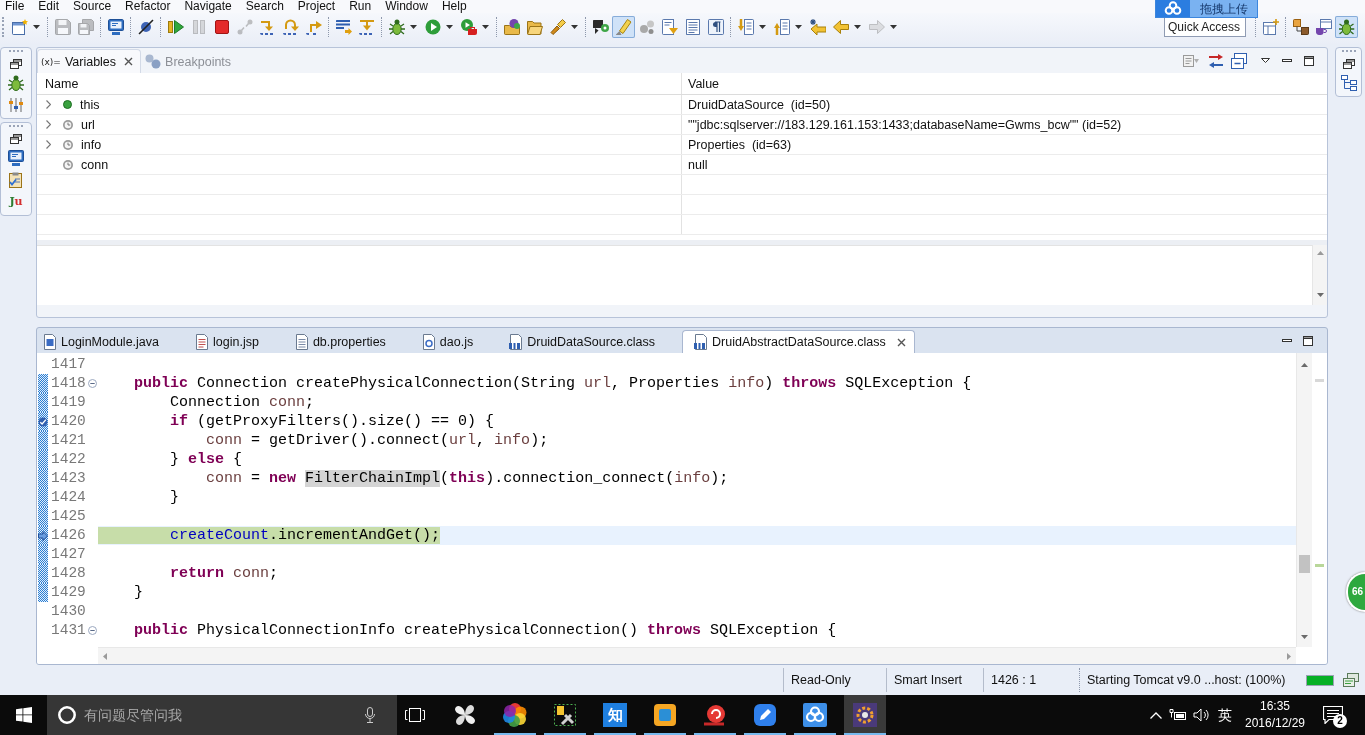 The image size is (1365, 735). What do you see at coordinates (557, 26) in the screenshot?
I see `brush-icon` at bounding box center [557, 26].